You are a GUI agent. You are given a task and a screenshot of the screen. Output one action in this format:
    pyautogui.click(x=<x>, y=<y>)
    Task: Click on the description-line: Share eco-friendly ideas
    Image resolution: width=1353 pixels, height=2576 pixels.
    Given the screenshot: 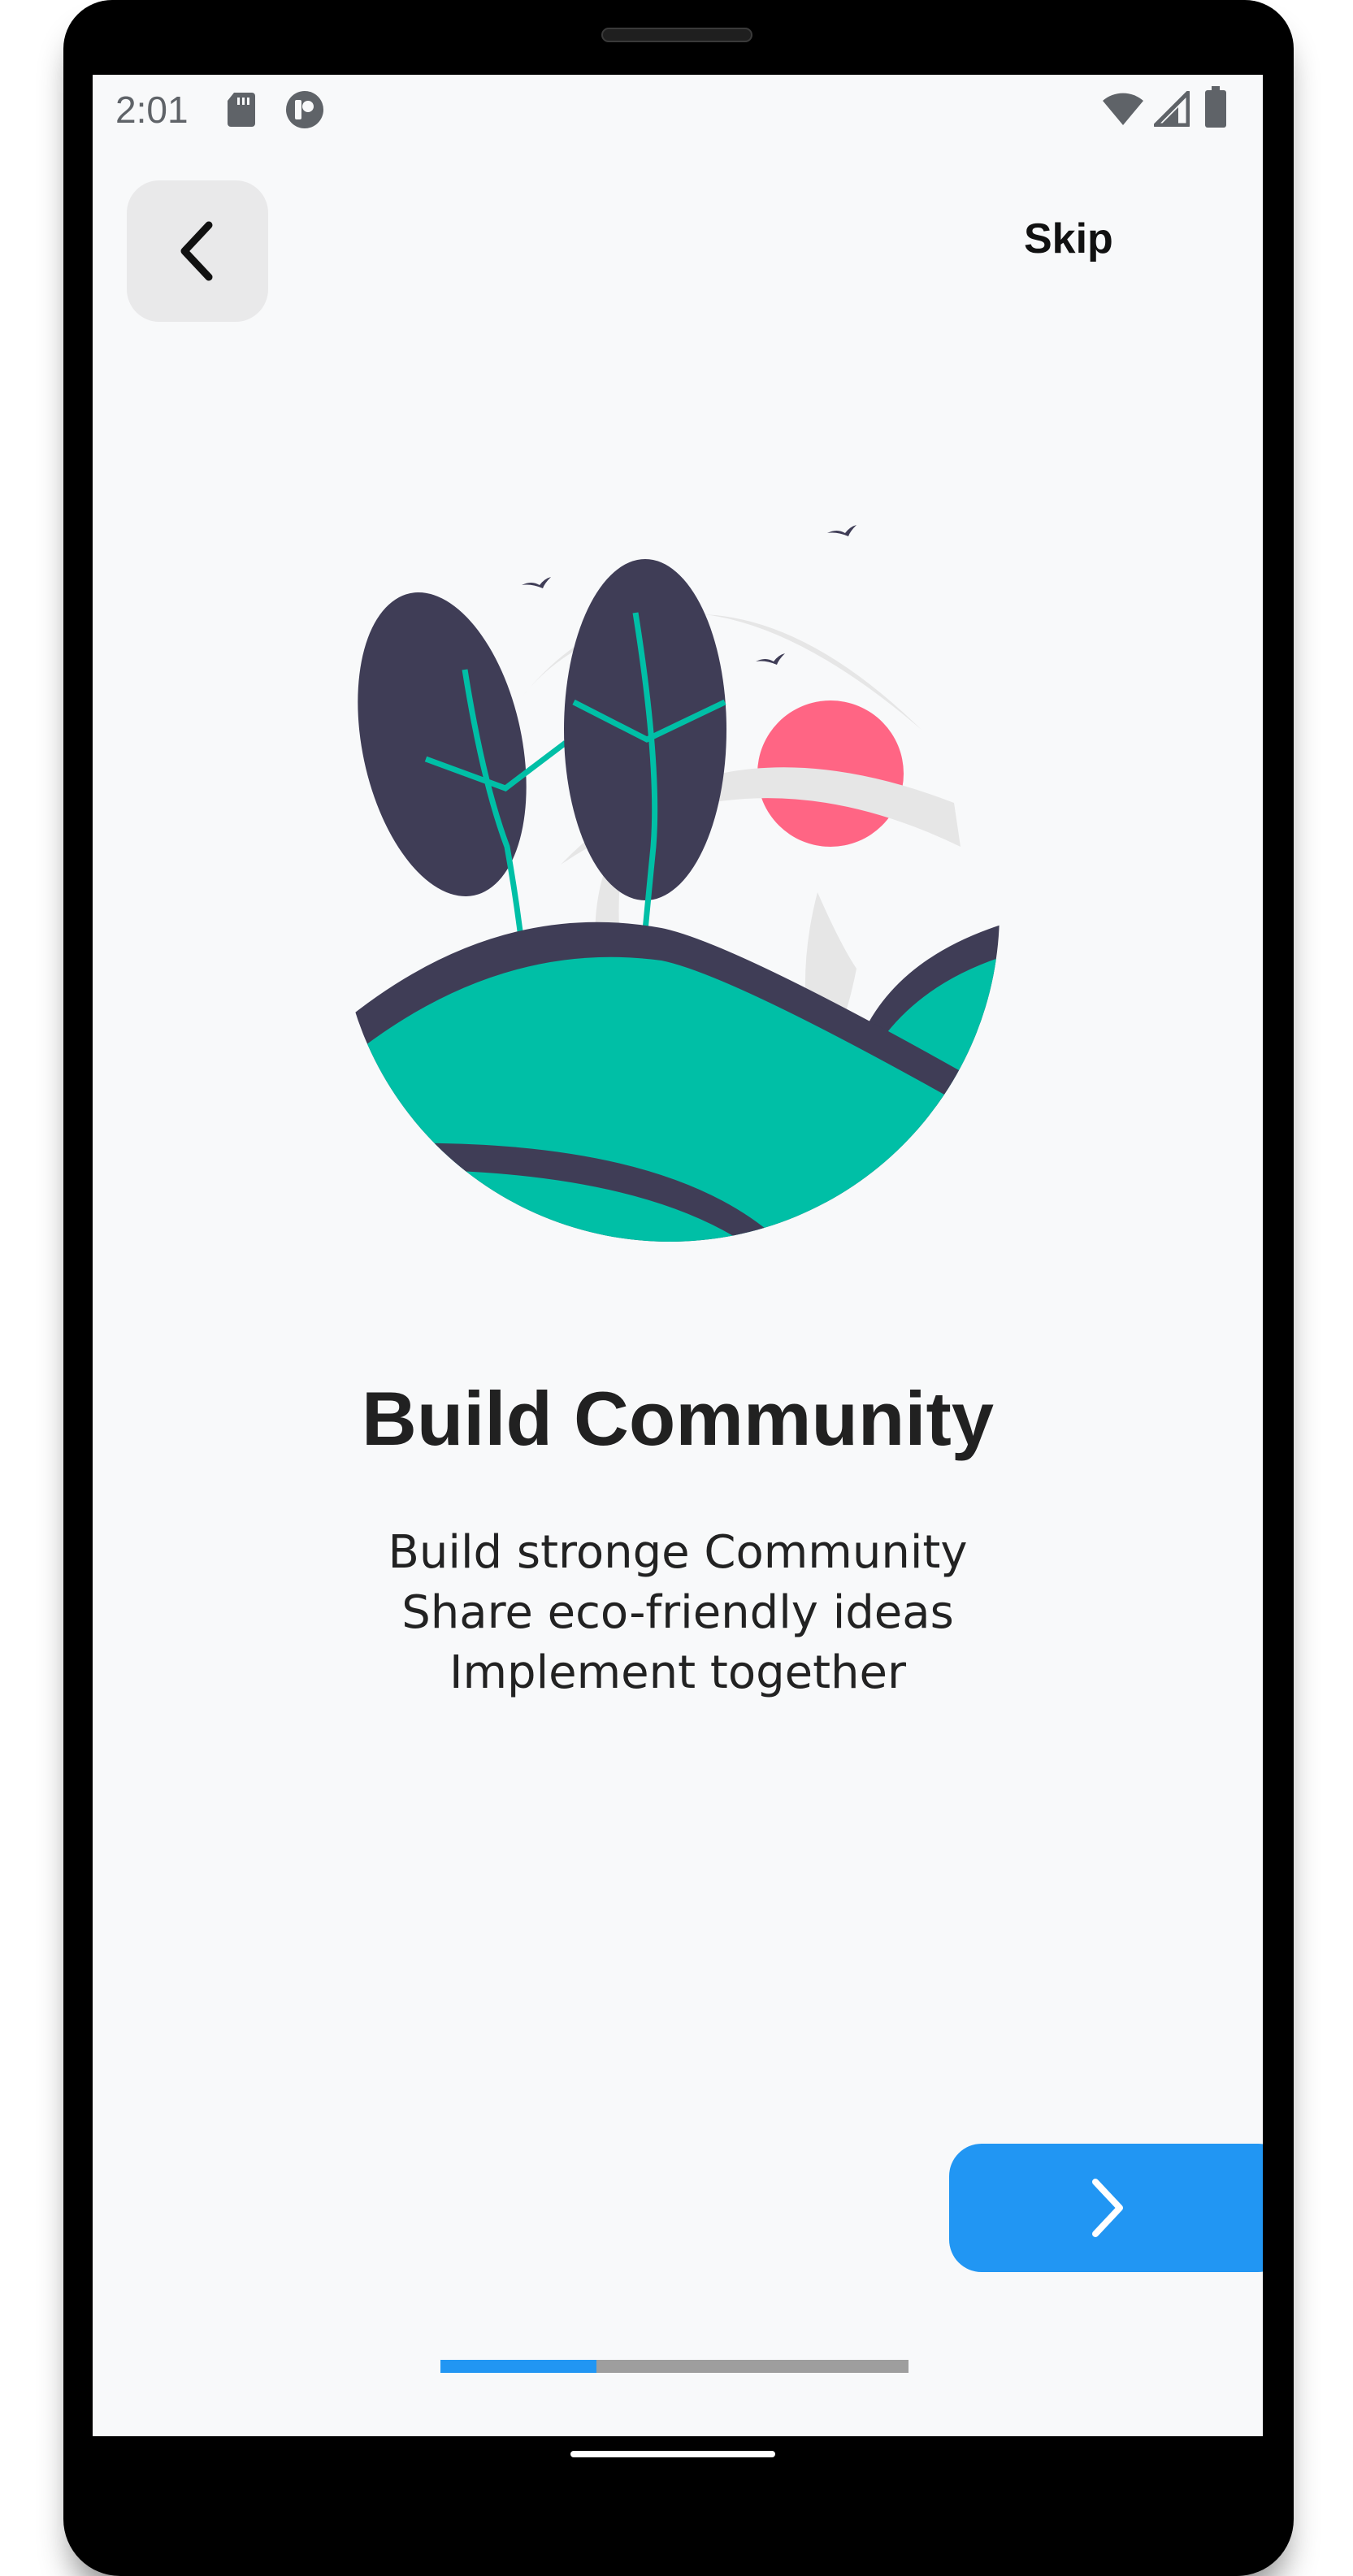 What is the action you would take?
    pyautogui.click(x=677, y=1612)
    